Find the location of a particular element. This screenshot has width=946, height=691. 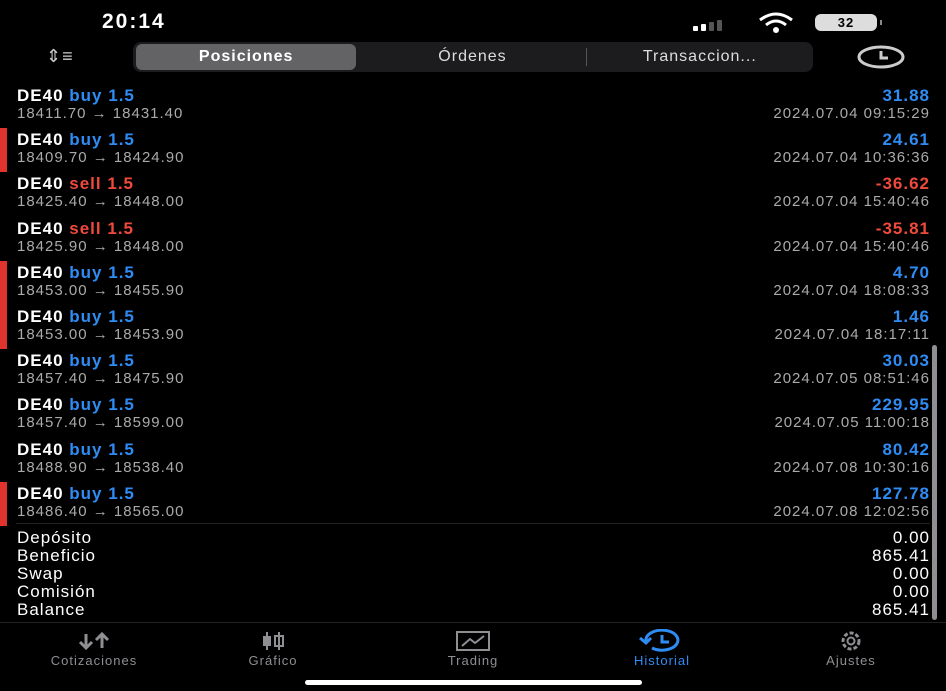

tabbar-label: Gráfico is located at coordinates (273, 660).